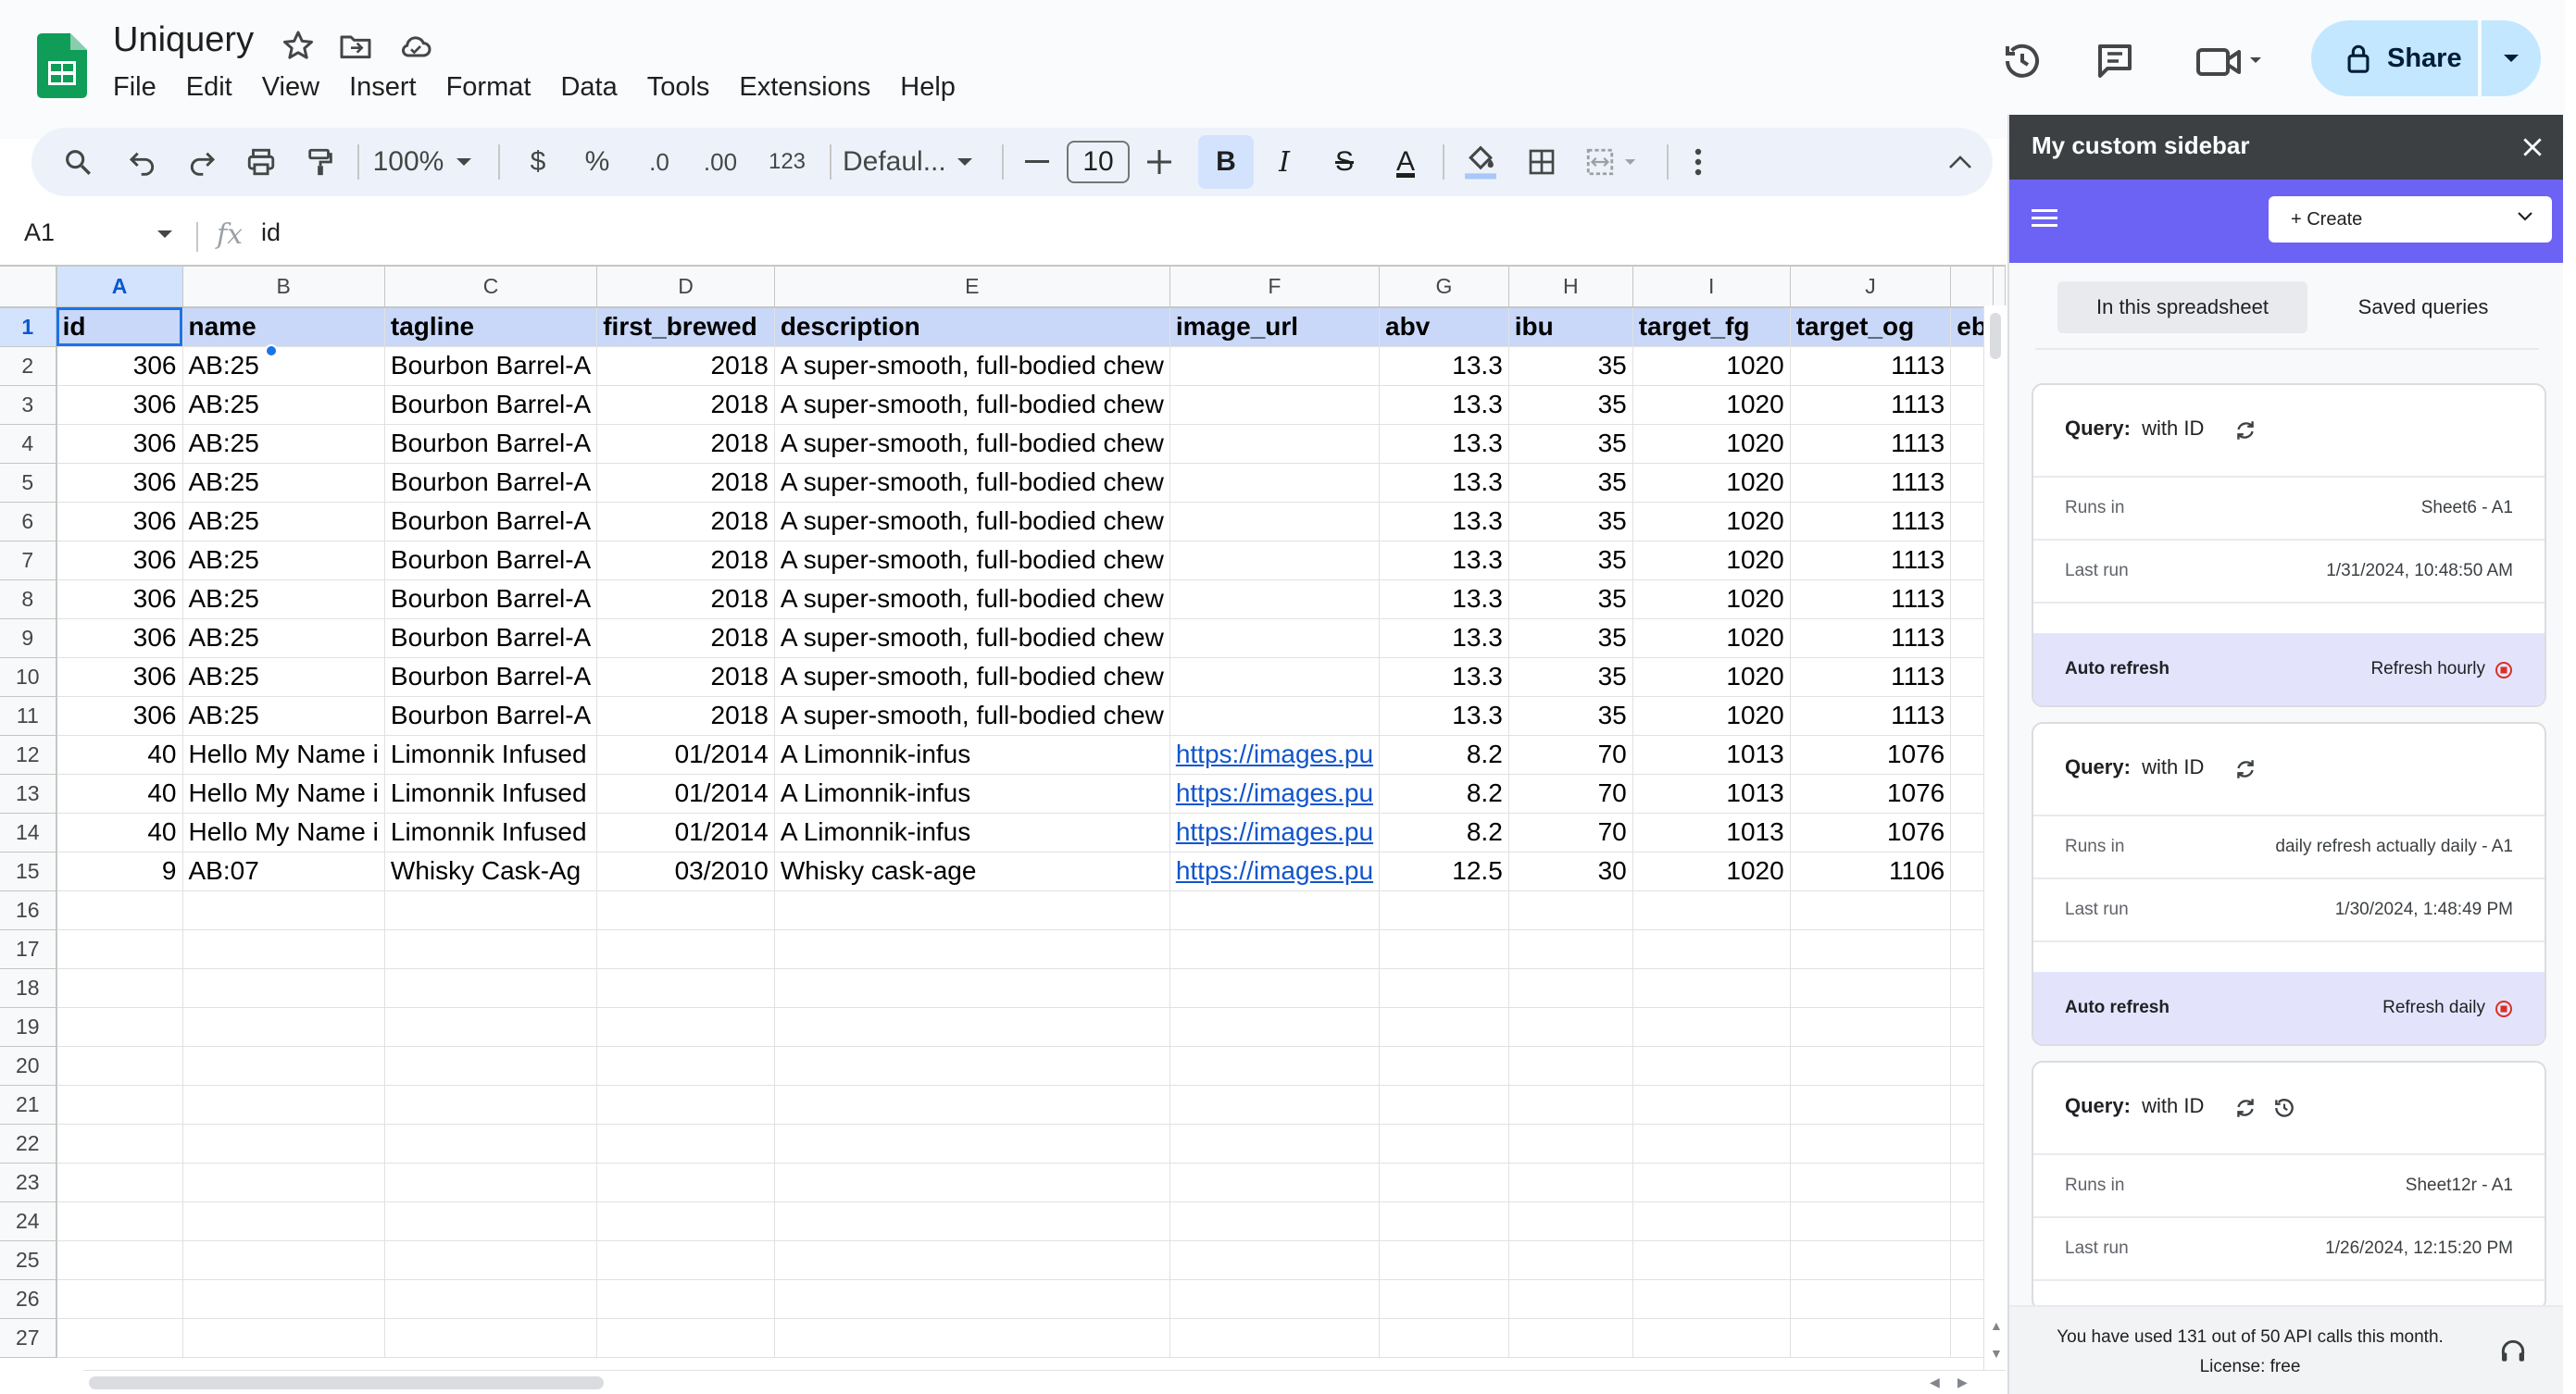 This screenshot has height=1394, width=2576. Describe the element at coordinates (1570, 794) in the screenshot. I see `cell: 70` at that location.